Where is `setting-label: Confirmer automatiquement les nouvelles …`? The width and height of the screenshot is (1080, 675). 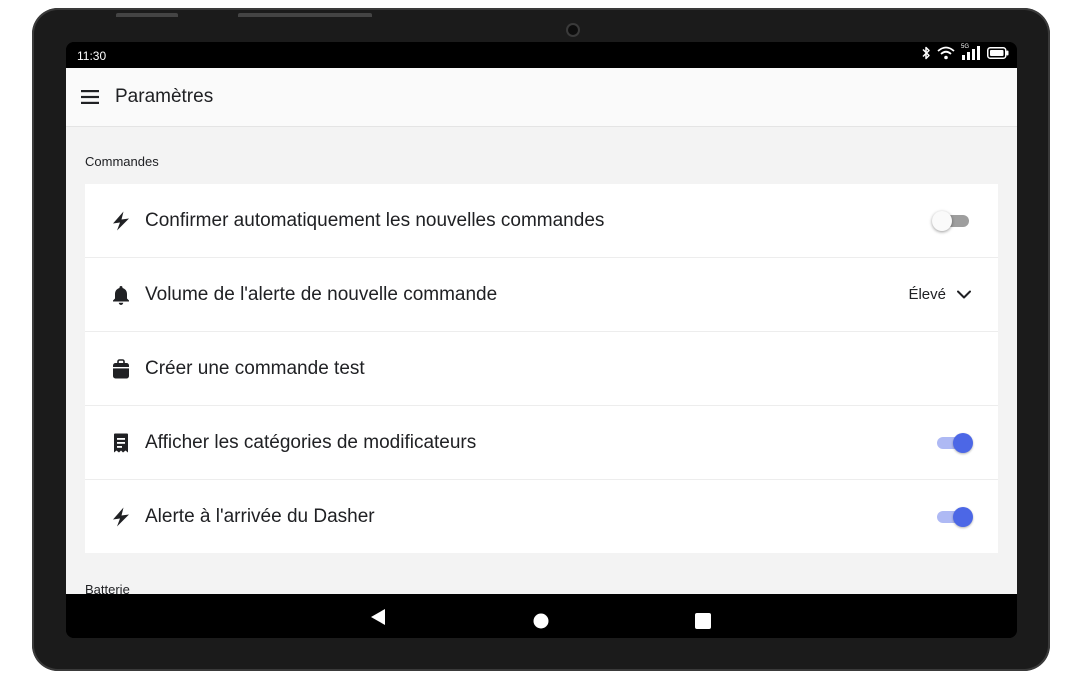
setting-label: Confirmer automatiquement les nouvelles … is located at coordinates (375, 220).